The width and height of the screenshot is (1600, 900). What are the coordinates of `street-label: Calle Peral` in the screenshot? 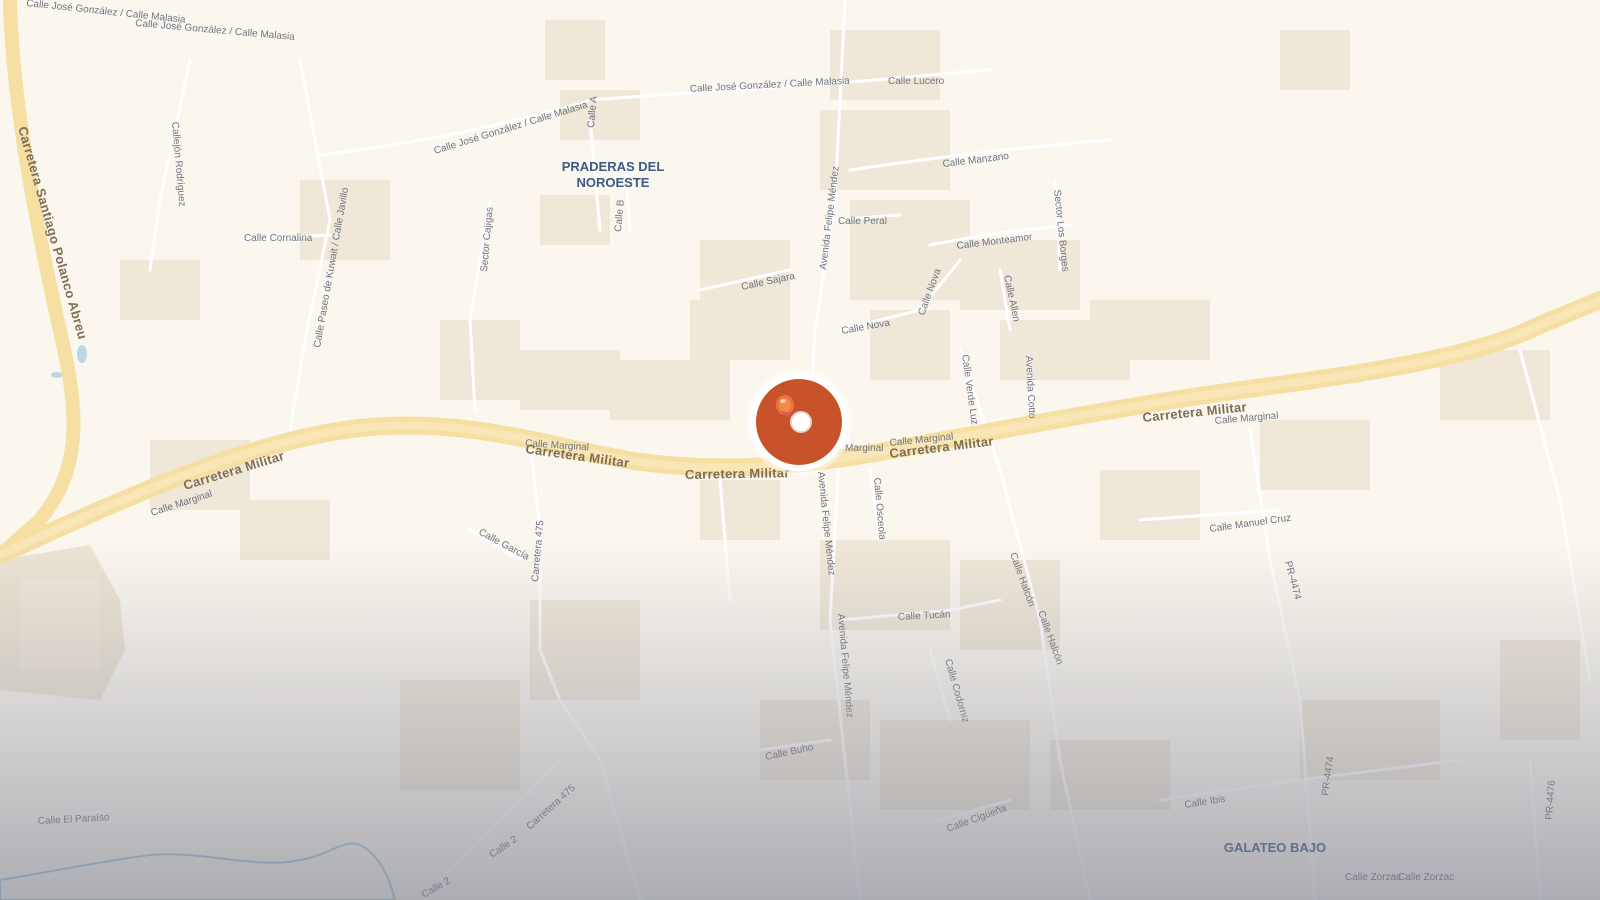 It's located at (862, 221).